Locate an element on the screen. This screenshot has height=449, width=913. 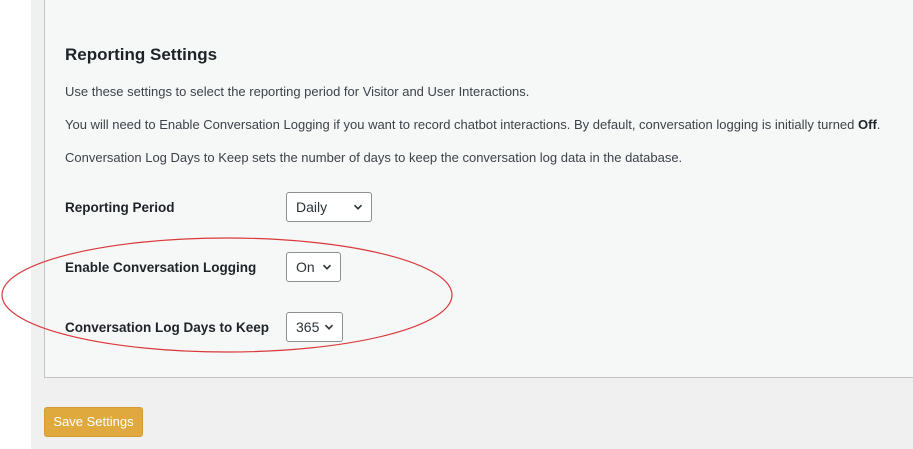
description-period: . is located at coordinates (878, 124).